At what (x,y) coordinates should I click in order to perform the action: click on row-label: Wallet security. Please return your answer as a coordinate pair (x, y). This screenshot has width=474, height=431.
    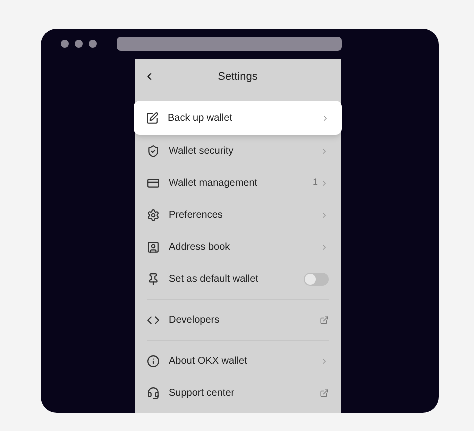
    Looking at the image, I should click on (202, 151).